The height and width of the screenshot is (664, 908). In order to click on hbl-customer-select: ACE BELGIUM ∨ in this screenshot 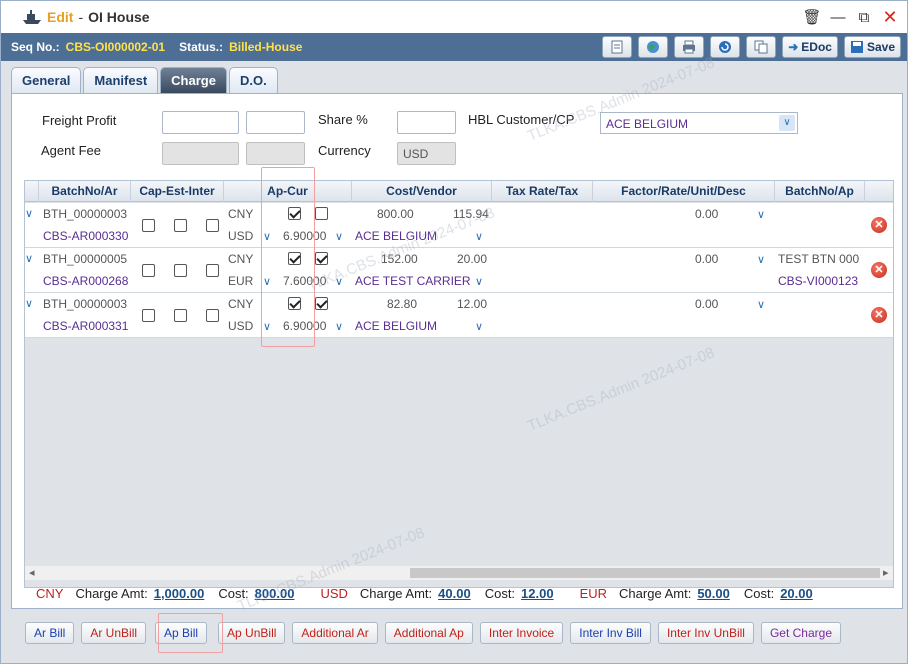, I will do `click(699, 123)`.